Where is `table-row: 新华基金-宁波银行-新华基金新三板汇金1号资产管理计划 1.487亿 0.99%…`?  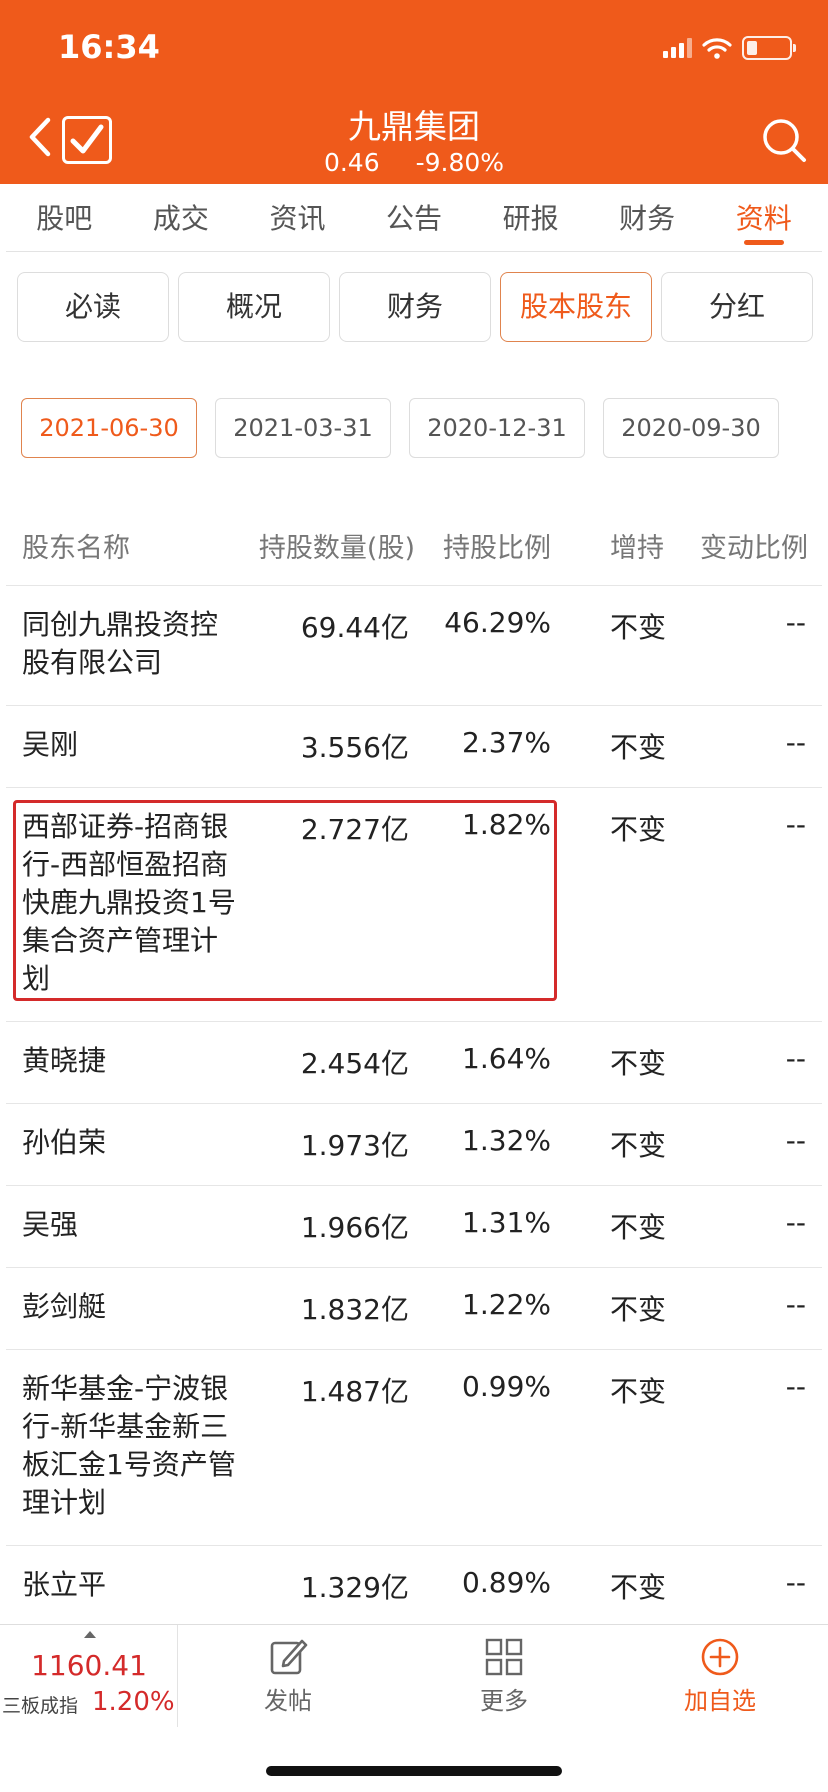
table-row: 新华基金-宁波银行-新华基金新三板汇金1号资产管理计划 1.487亿 0.99%… is located at coordinates (414, 1448).